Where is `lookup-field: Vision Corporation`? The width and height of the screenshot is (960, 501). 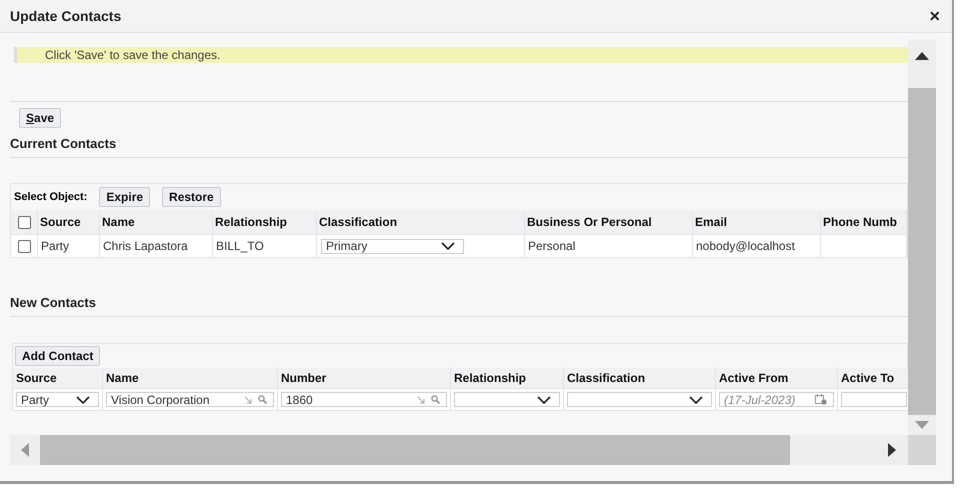
lookup-field: Vision Corporation is located at coordinates (190, 399).